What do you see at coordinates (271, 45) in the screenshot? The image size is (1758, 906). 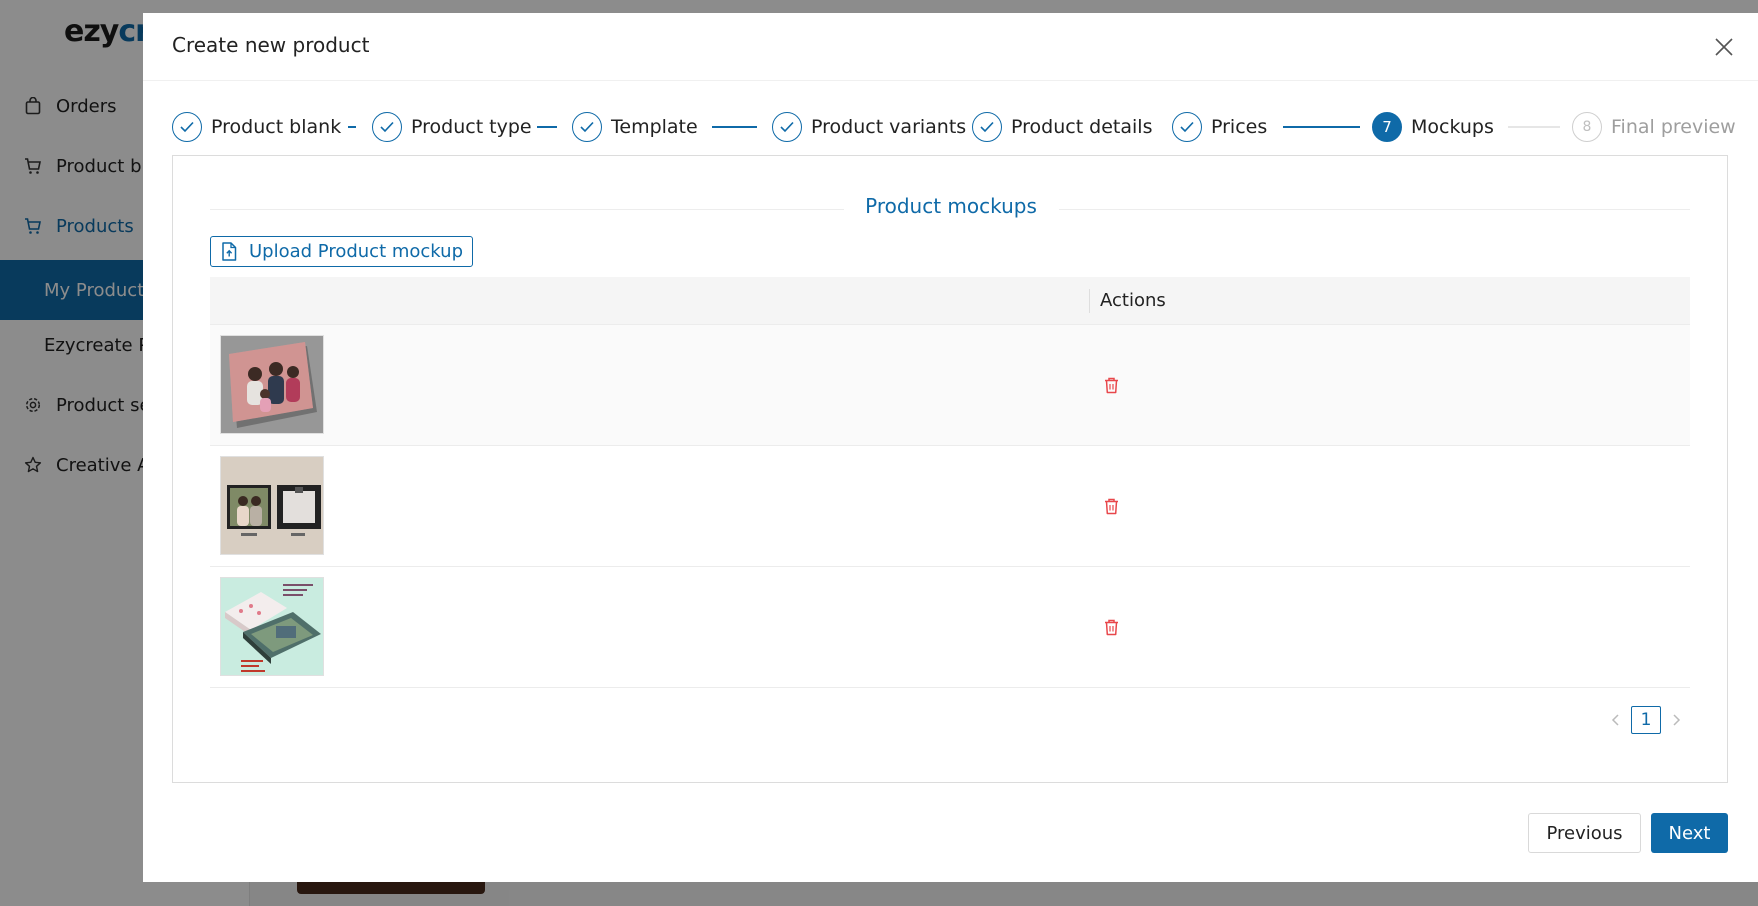 I see `modal-title: Create new product` at bounding box center [271, 45].